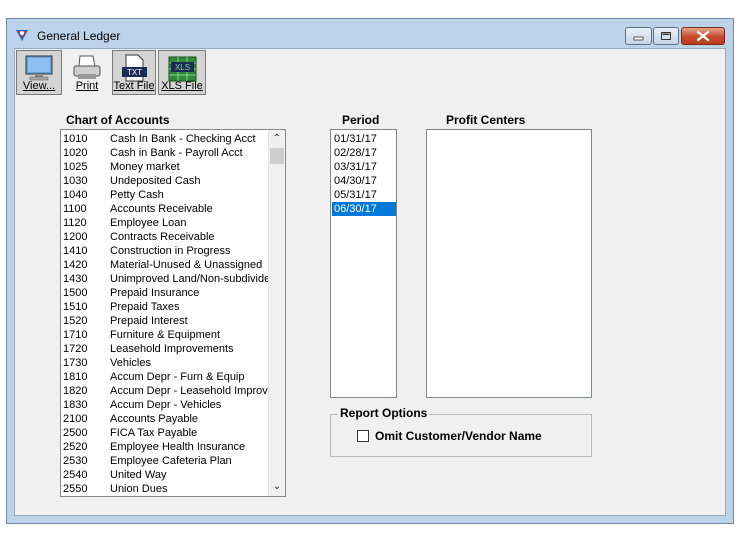 This screenshot has width=740, height=540. What do you see at coordinates (190, 279) in the screenshot?
I see `account-name: Unimproved Land/Non-subdividec` at bounding box center [190, 279].